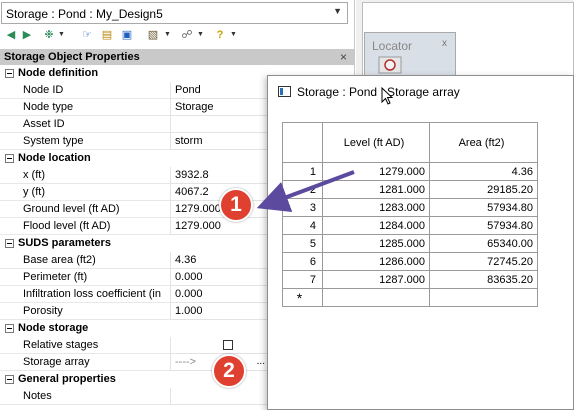  What do you see at coordinates (376, 142) in the screenshot?
I see `column-header-level: Level (ft AD)` at bounding box center [376, 142].